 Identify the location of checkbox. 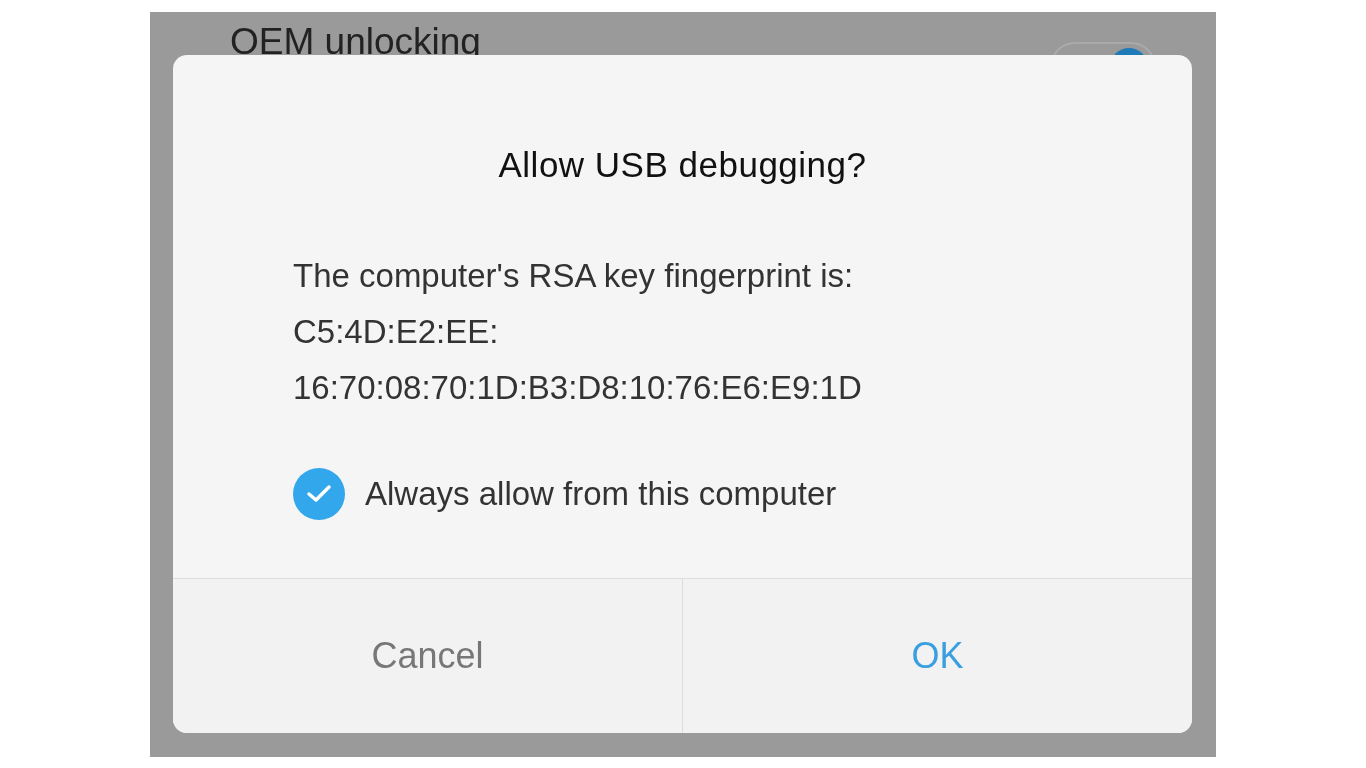
(319, 493).